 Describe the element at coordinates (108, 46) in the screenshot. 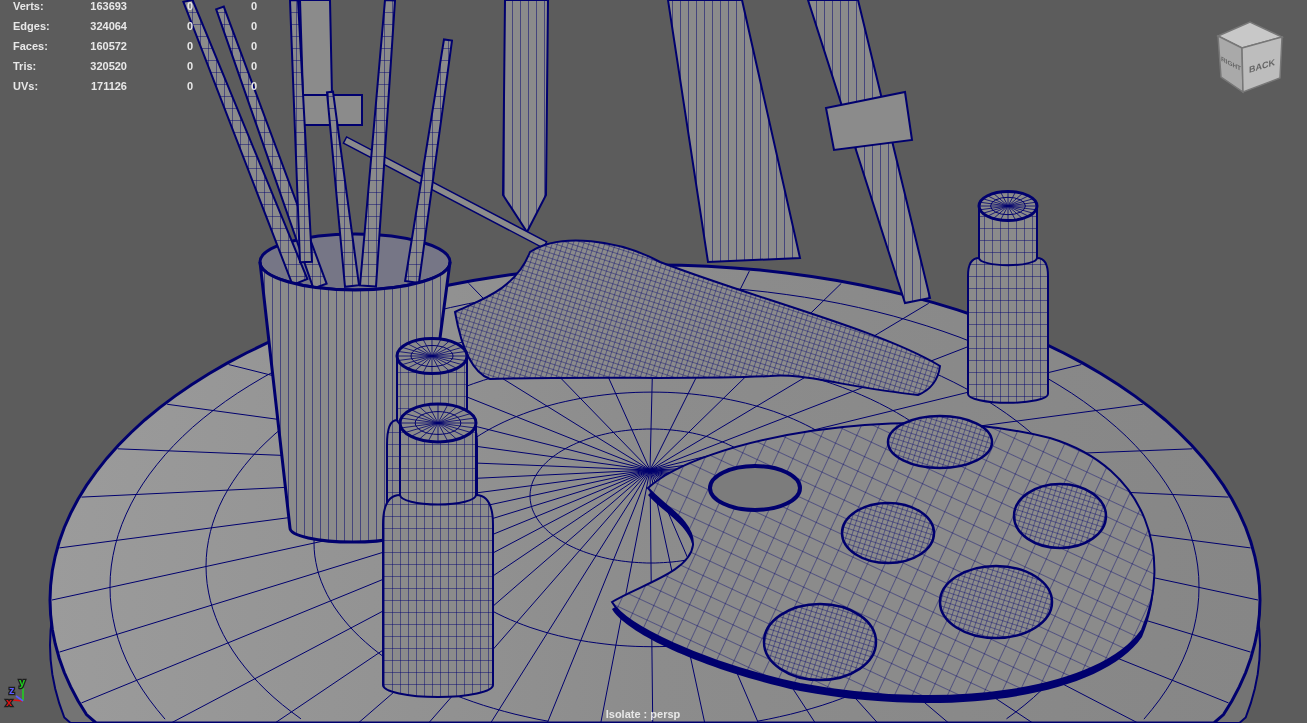

I see `stat-value: 160572` at that location.